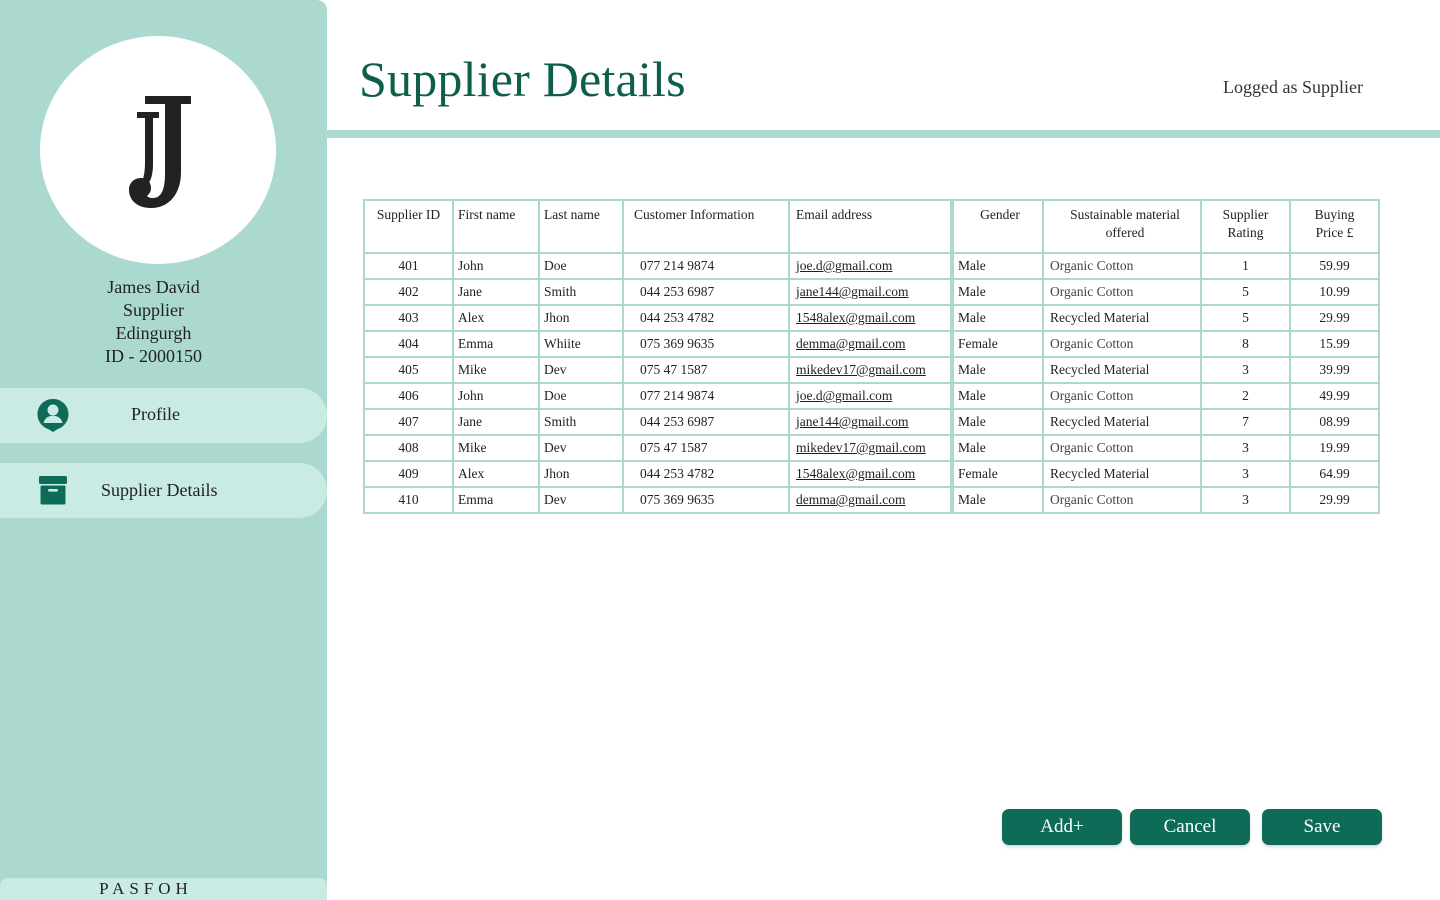  I want to click on cell-first-name: Mike, so click(496, 370).